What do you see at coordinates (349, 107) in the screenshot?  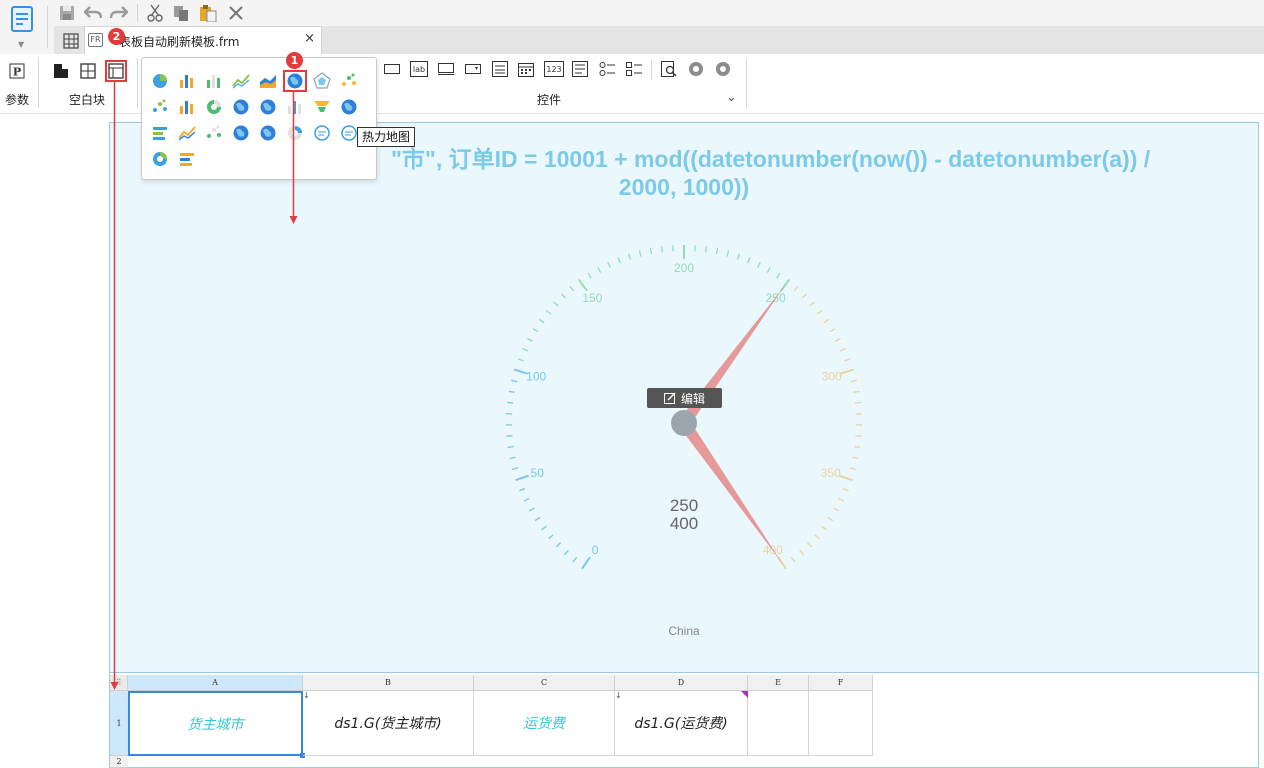 I see `globe-map-icon` at bounding box center [349, 107].